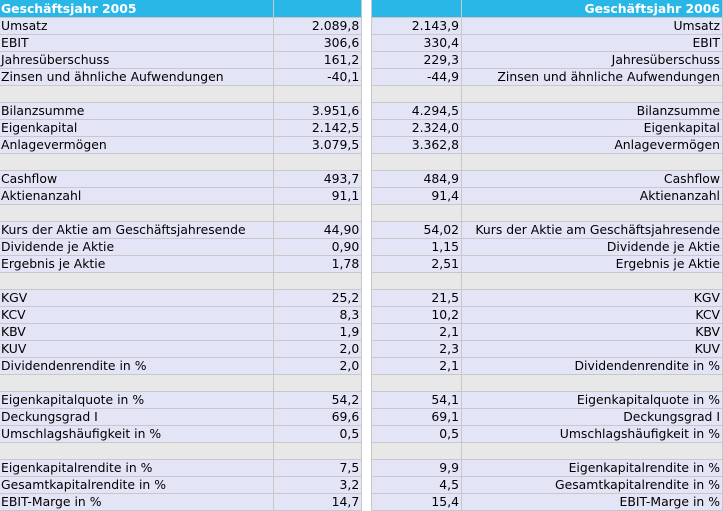 Image resolution: width=723 pixels, height=511 pixels. What do you see at coordinates (137, 366) in the screenshot?
I see `row-label-2005: Dividendenrendite in %` at bounding box center [137, 366].